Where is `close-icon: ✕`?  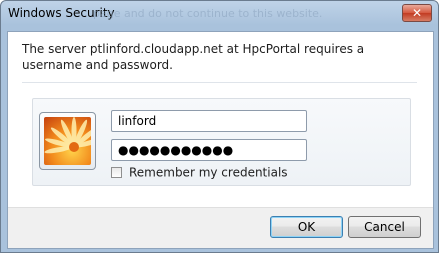 close-icon: ✕ is located at coordinates (417, 13).